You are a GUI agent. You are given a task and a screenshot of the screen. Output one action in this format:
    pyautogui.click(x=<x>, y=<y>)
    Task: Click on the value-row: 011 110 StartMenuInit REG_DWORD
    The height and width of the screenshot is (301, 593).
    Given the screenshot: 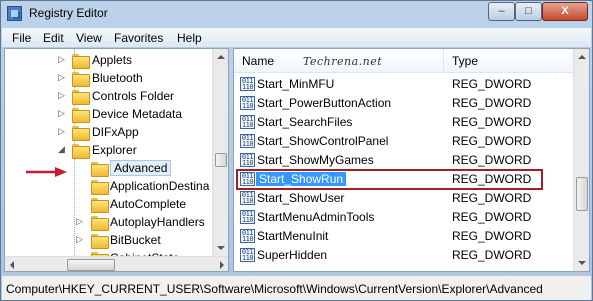 What is the action you would take?
    pyautogui.click(x=404, y=236)
    